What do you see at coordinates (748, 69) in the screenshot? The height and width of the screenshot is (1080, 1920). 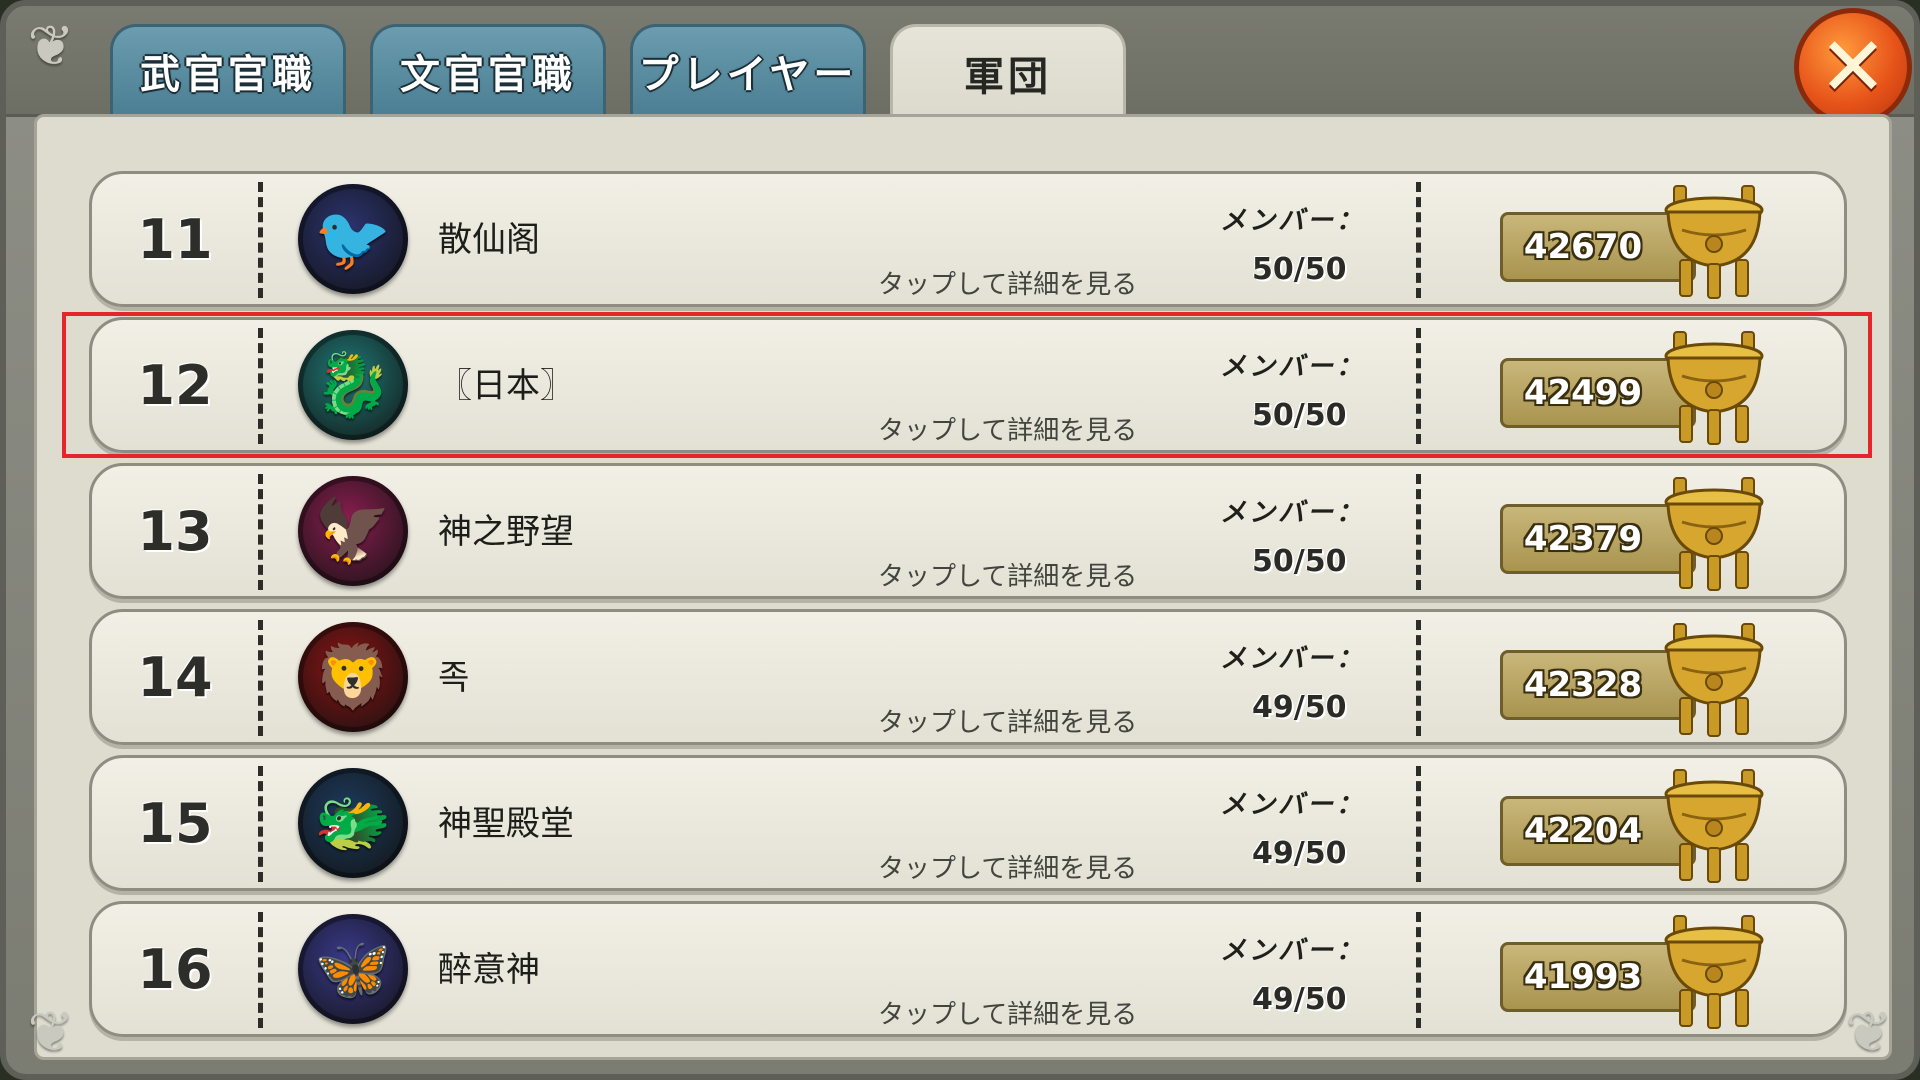 I see `tab-player: プレイヤー` at bounding box center [748, 69].